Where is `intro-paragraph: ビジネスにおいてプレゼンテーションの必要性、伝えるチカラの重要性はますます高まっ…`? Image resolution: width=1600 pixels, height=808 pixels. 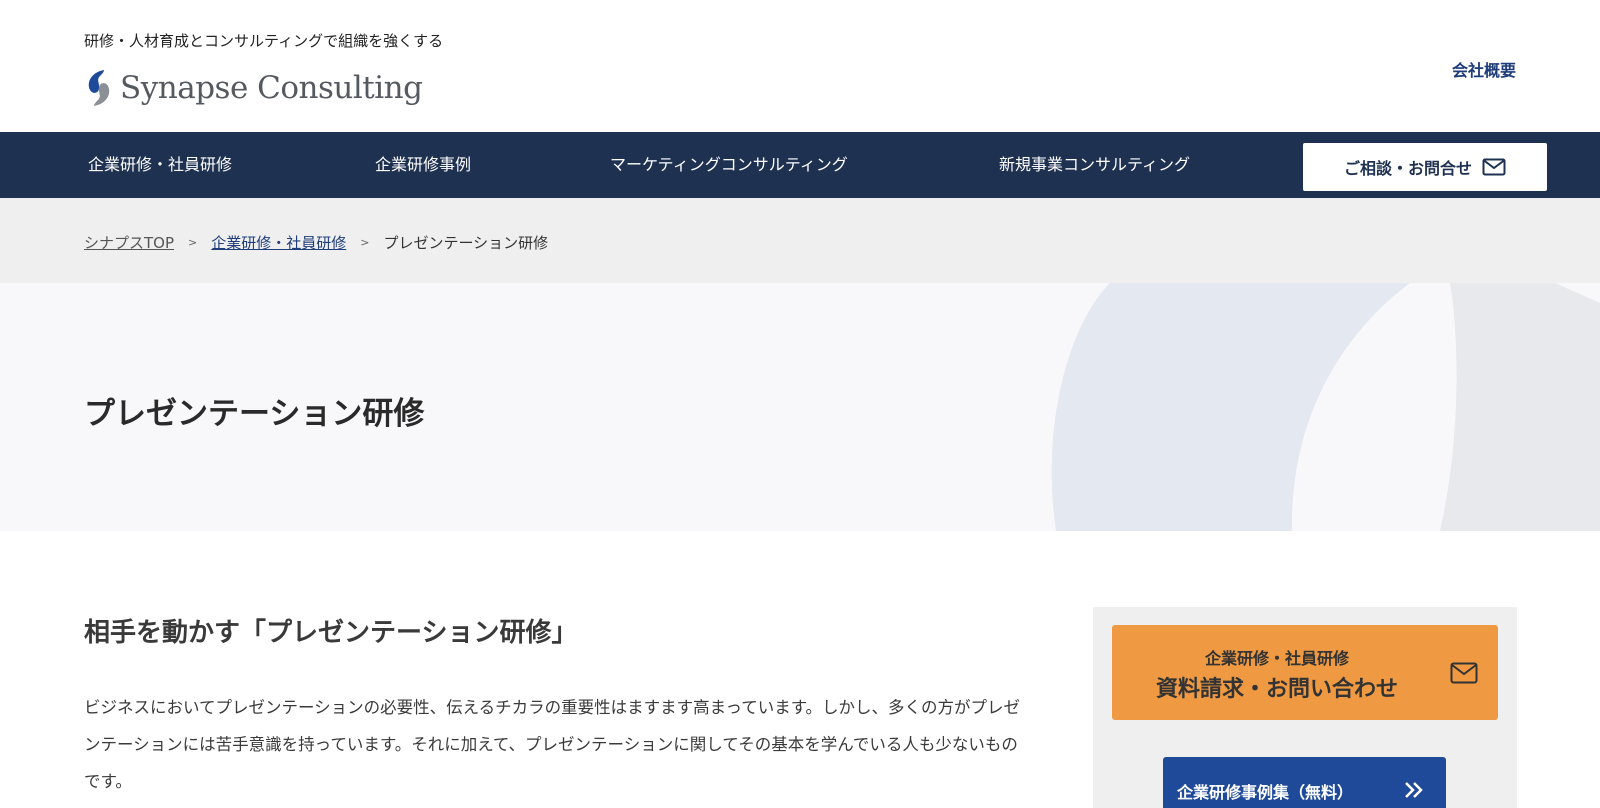 intro-paragraph: ビジネスにおいてプレゼンテーションの必要性、伝えるチカラの重要性はますます高まっ… is located at coordinates (552, 744).